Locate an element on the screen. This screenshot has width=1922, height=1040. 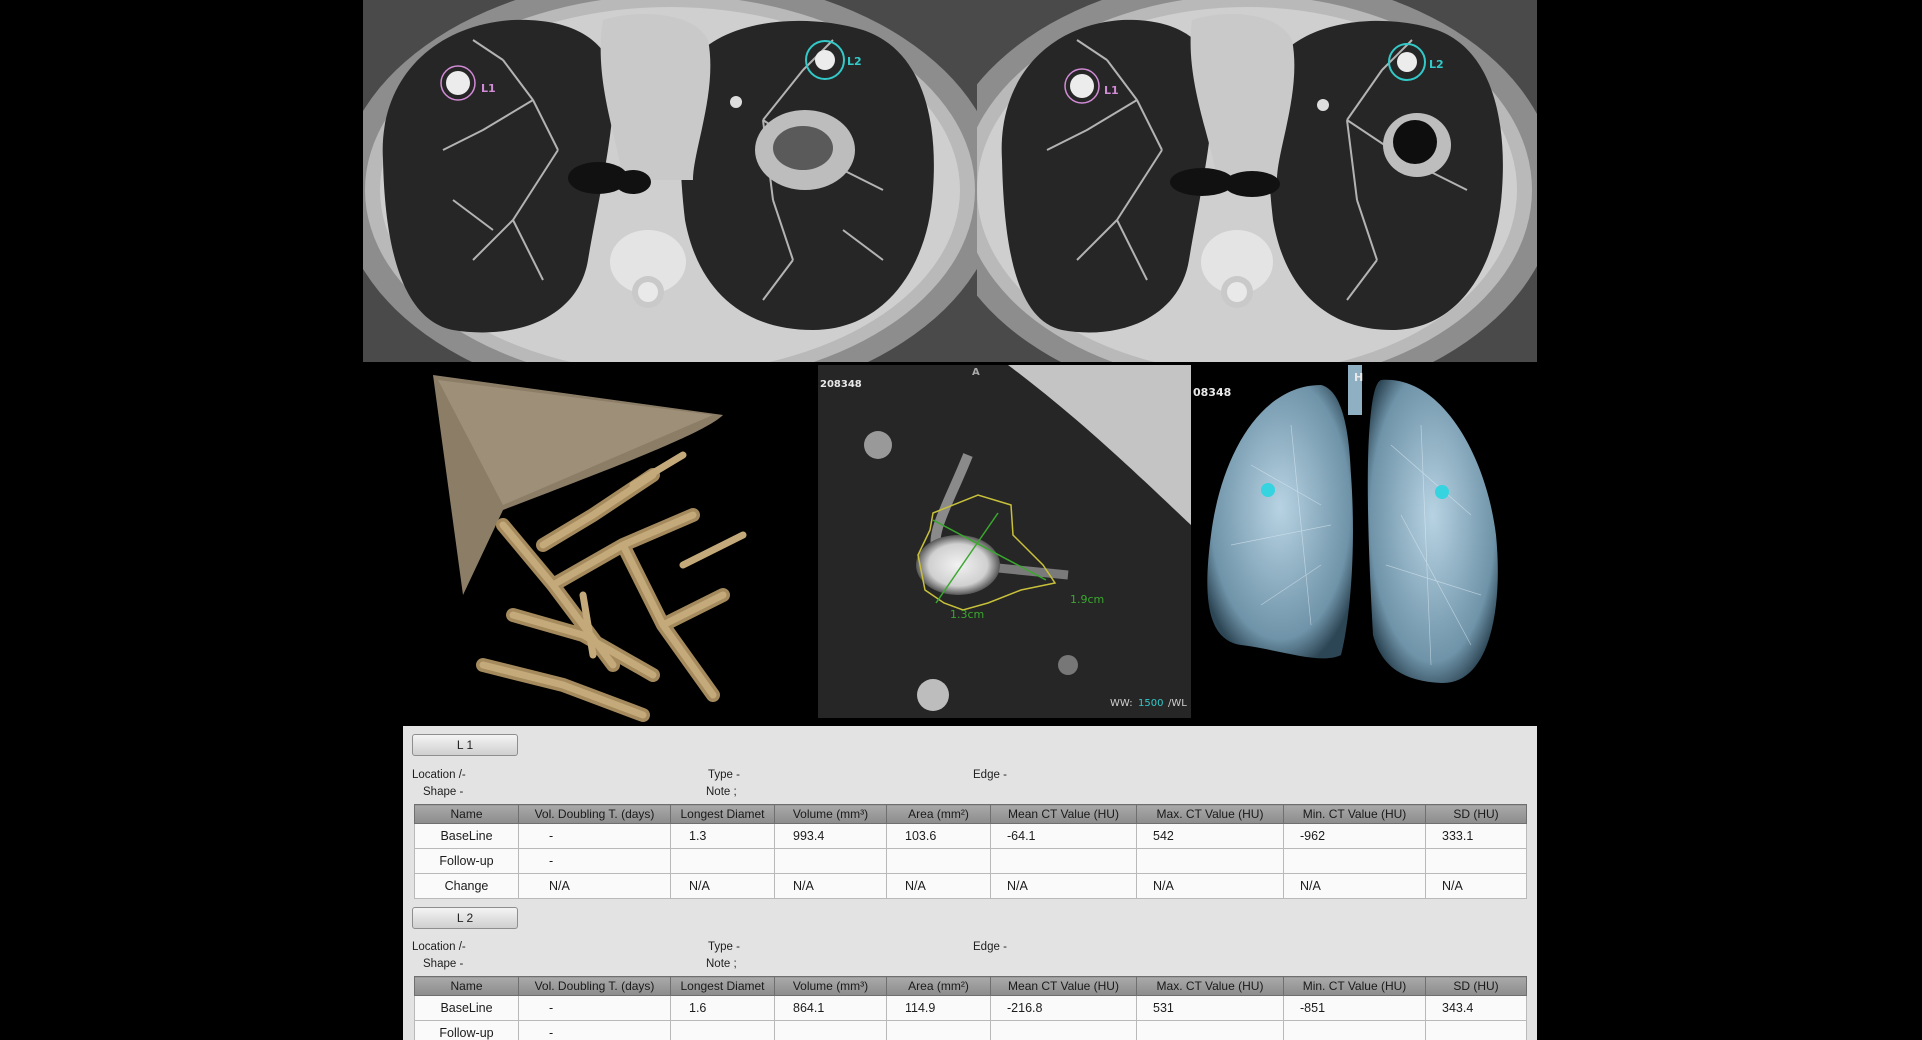
table-cell: 114.9 is located at coordinates (938, 1008).